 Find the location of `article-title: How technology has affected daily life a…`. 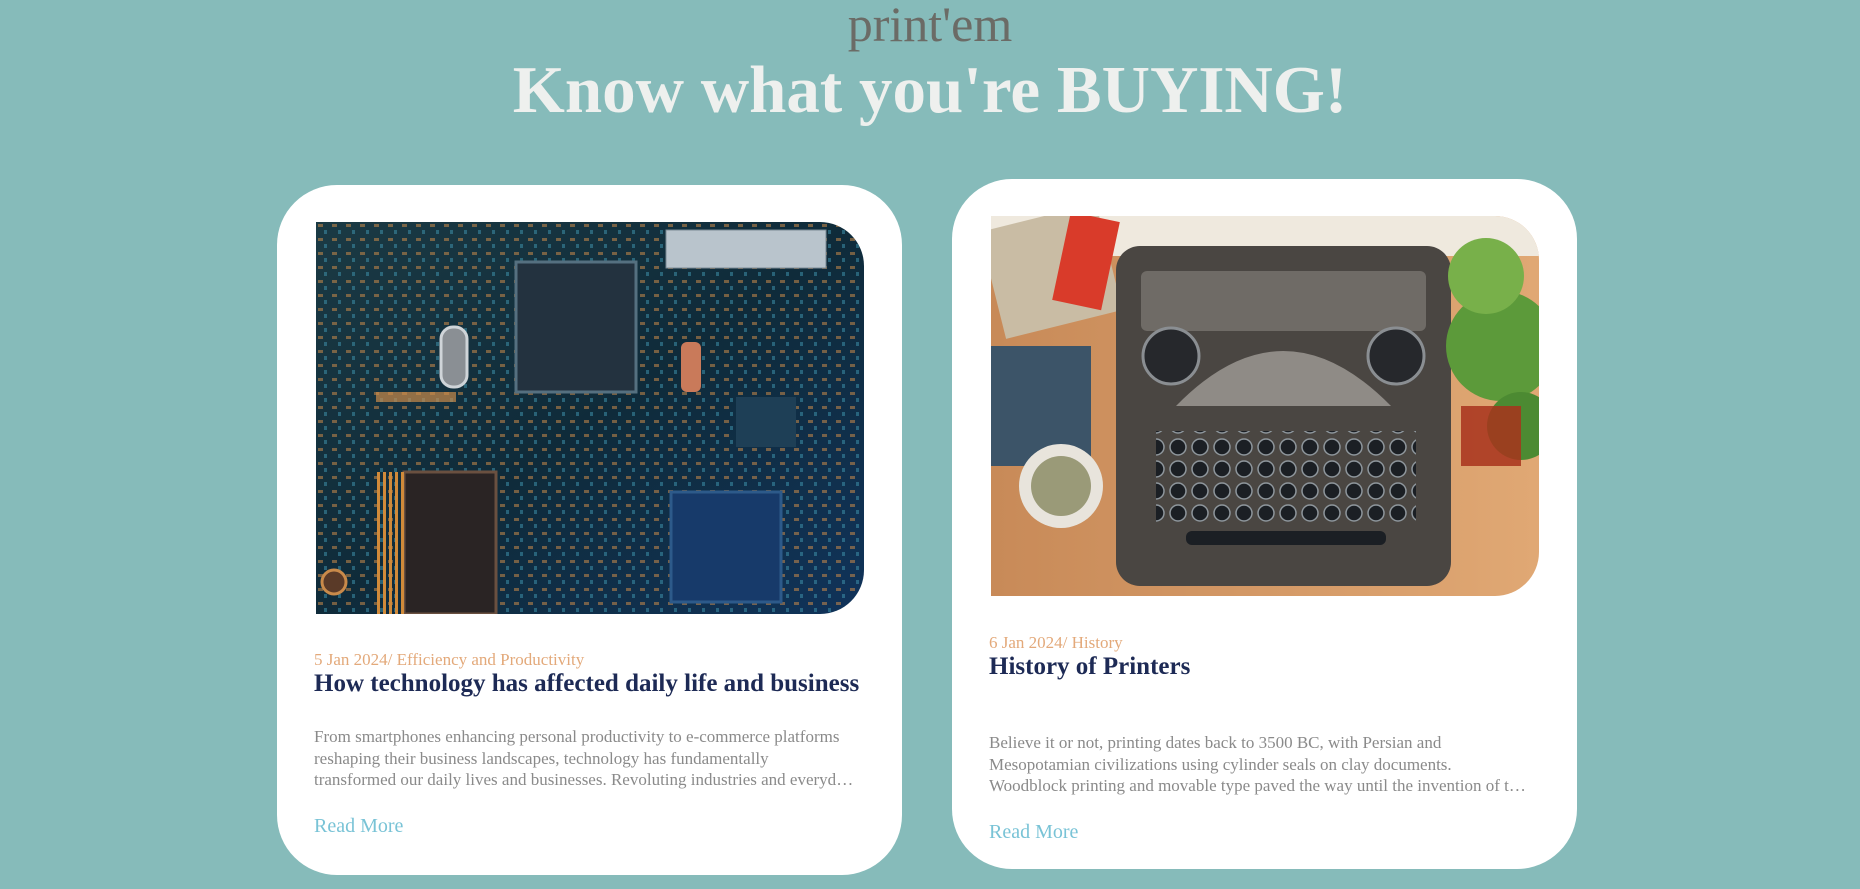

article-title: How technology has affected daily life a… is located at coordinates (594, 684).